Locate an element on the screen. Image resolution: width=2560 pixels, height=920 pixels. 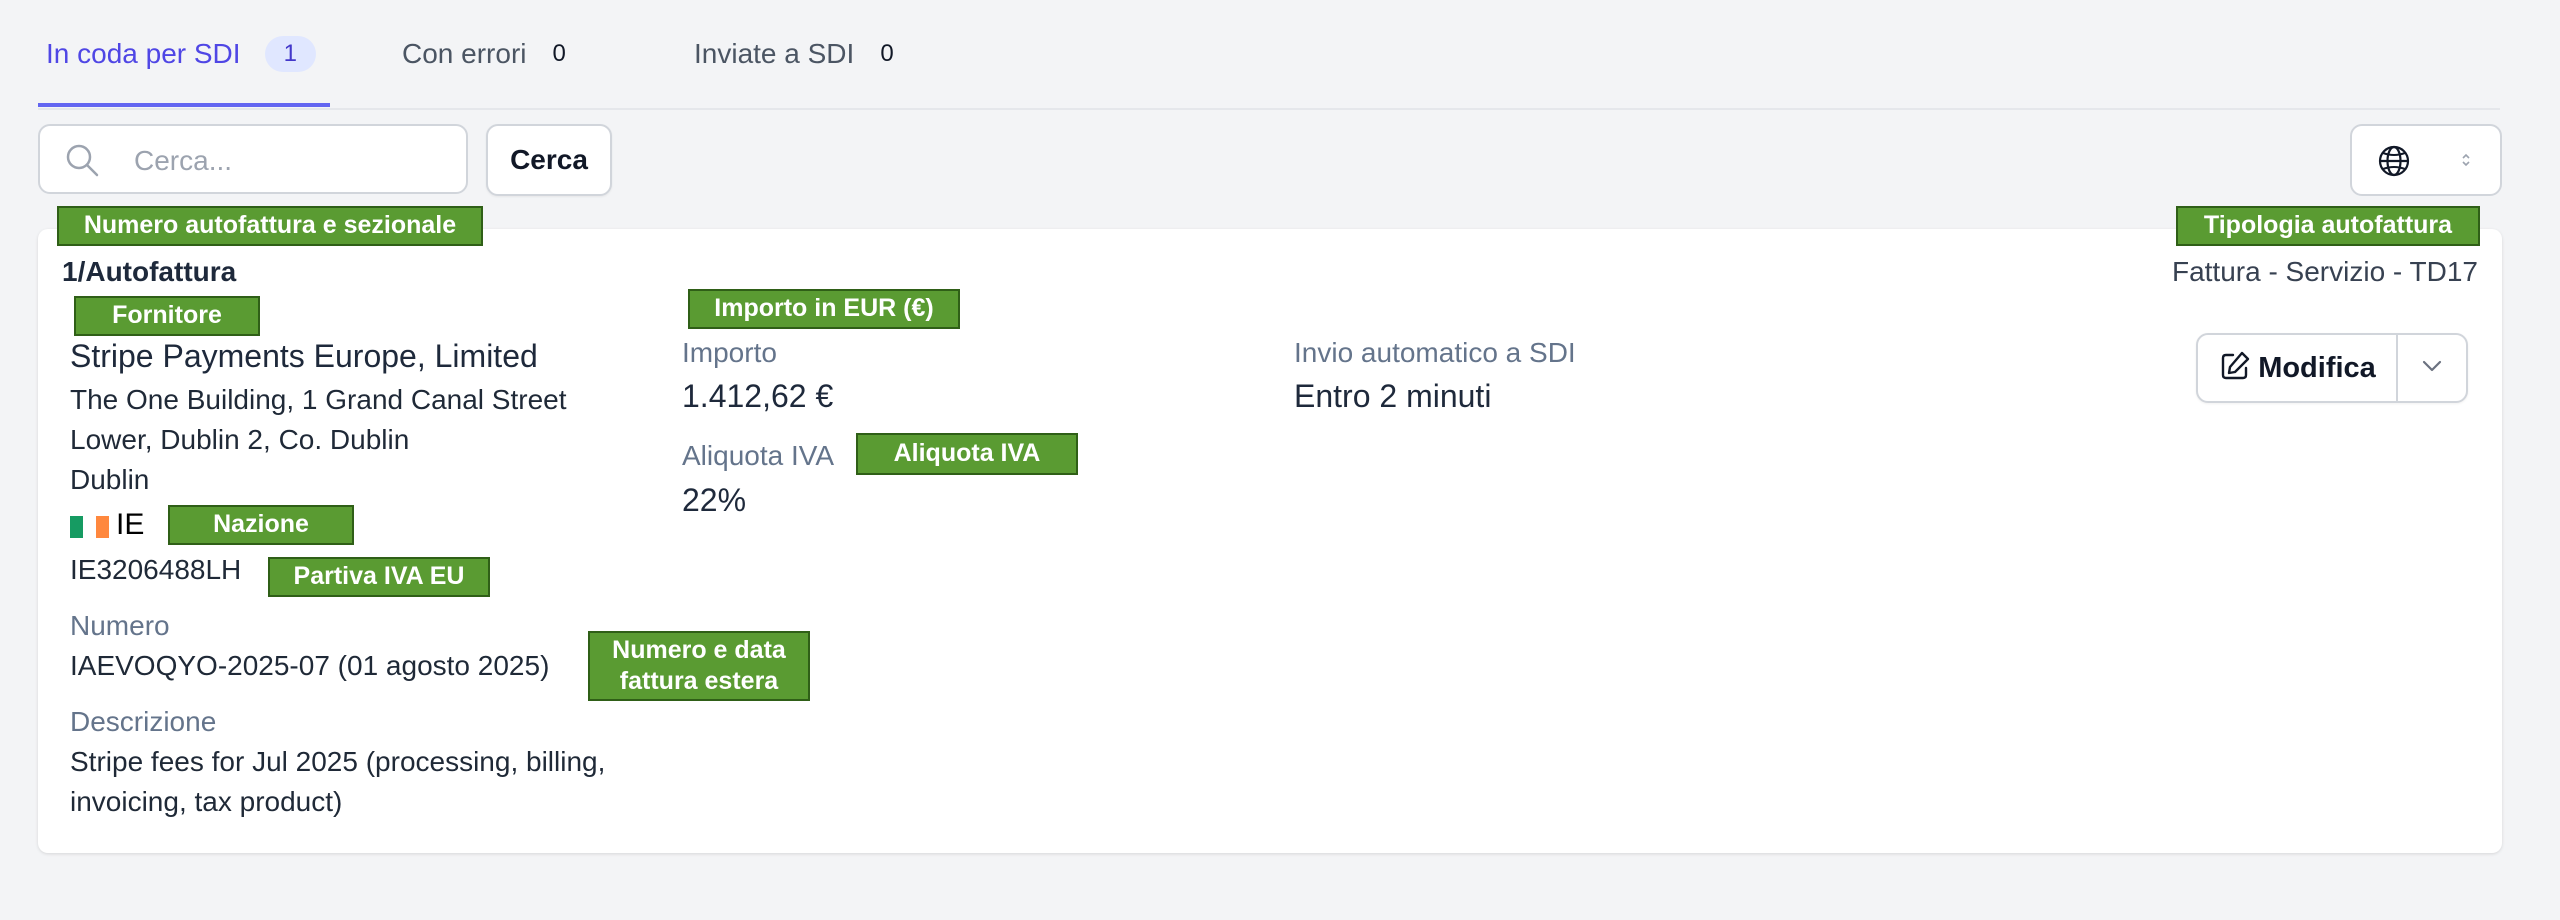
supplier-address-line2: Lower, Dublin 2, Co. Dublin is located at coordinates (240, 439).